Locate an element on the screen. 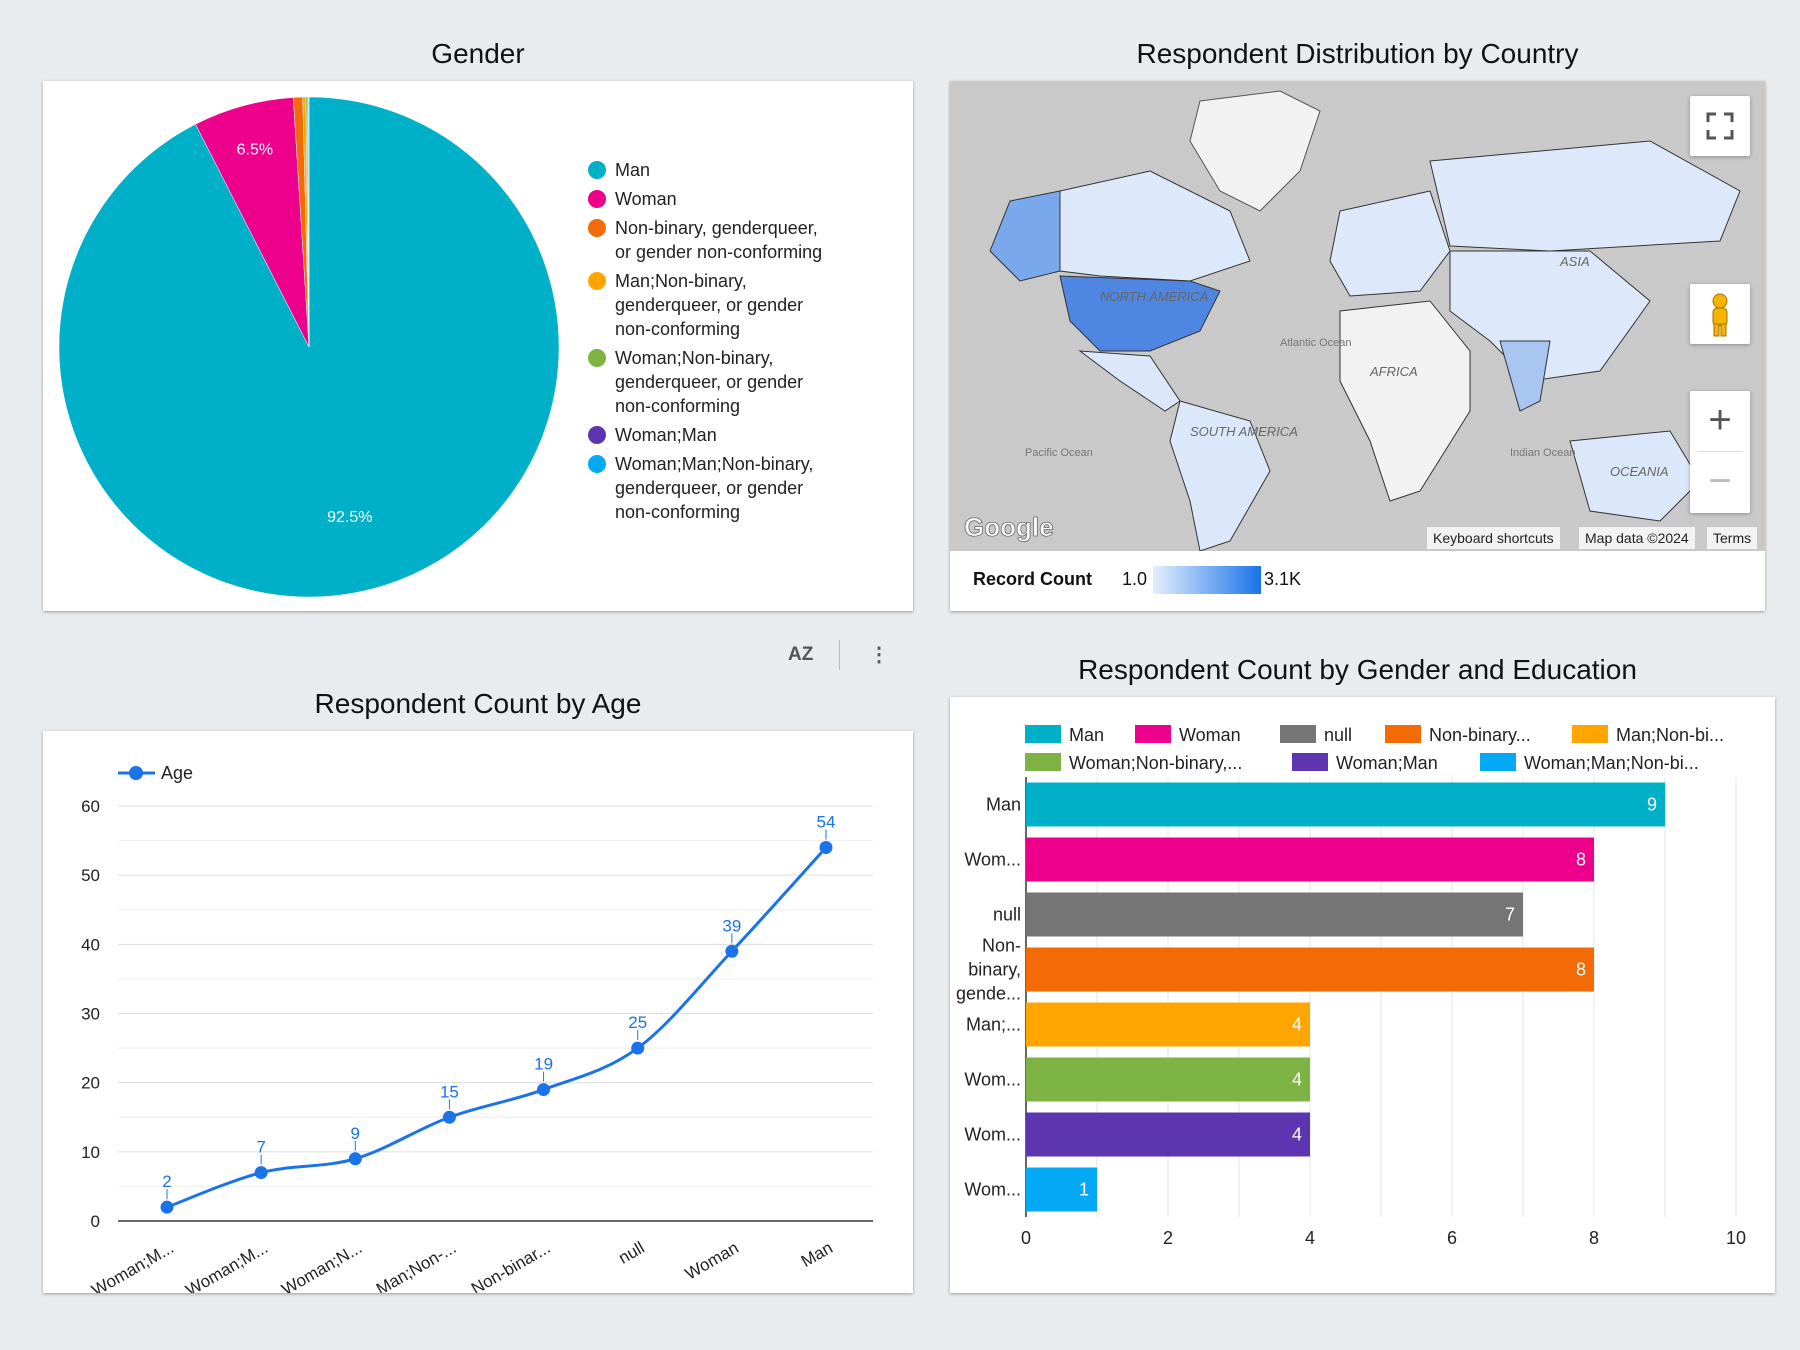 Image resolution: width=1800 pixels, height=1350 pixels. edu-bar-label: 9 is located at coordinates (1652, 805).